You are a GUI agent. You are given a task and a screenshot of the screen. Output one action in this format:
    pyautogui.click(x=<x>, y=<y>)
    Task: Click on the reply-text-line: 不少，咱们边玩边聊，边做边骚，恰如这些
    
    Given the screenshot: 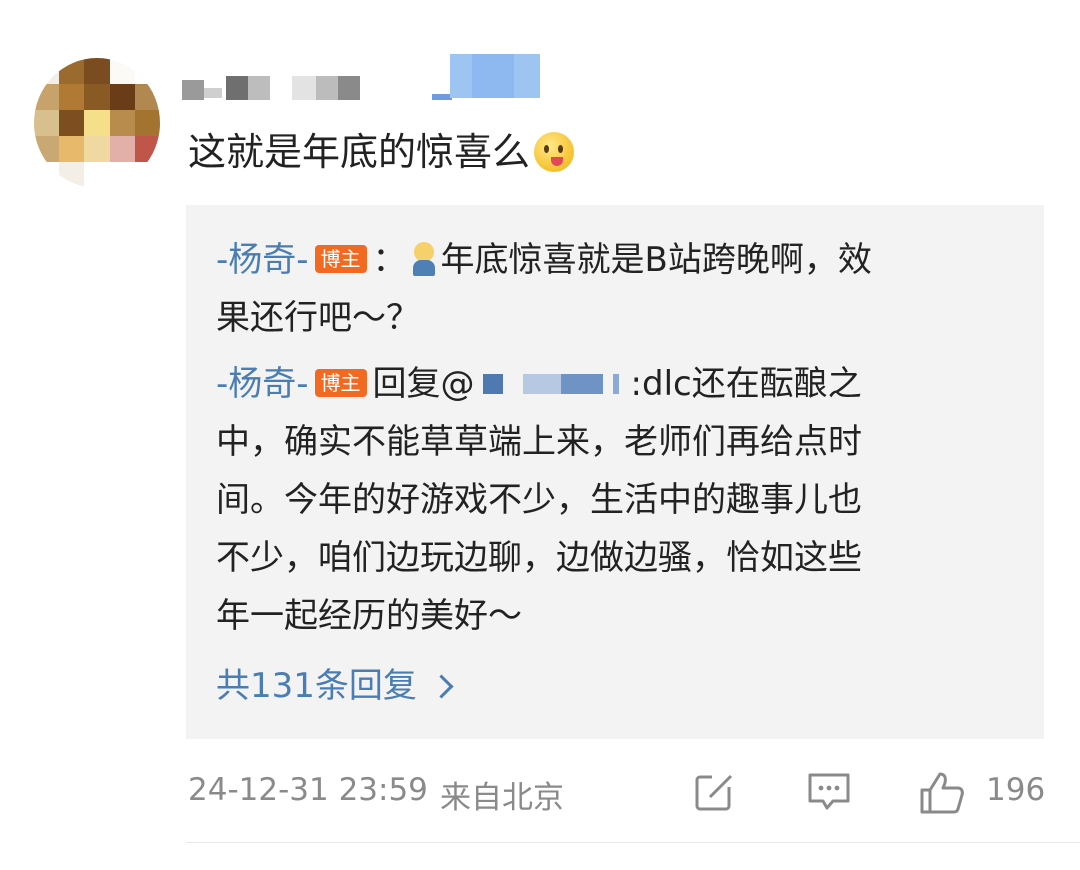 What is the action you would take?
    pyautogui.click(x=539, y=558)
    